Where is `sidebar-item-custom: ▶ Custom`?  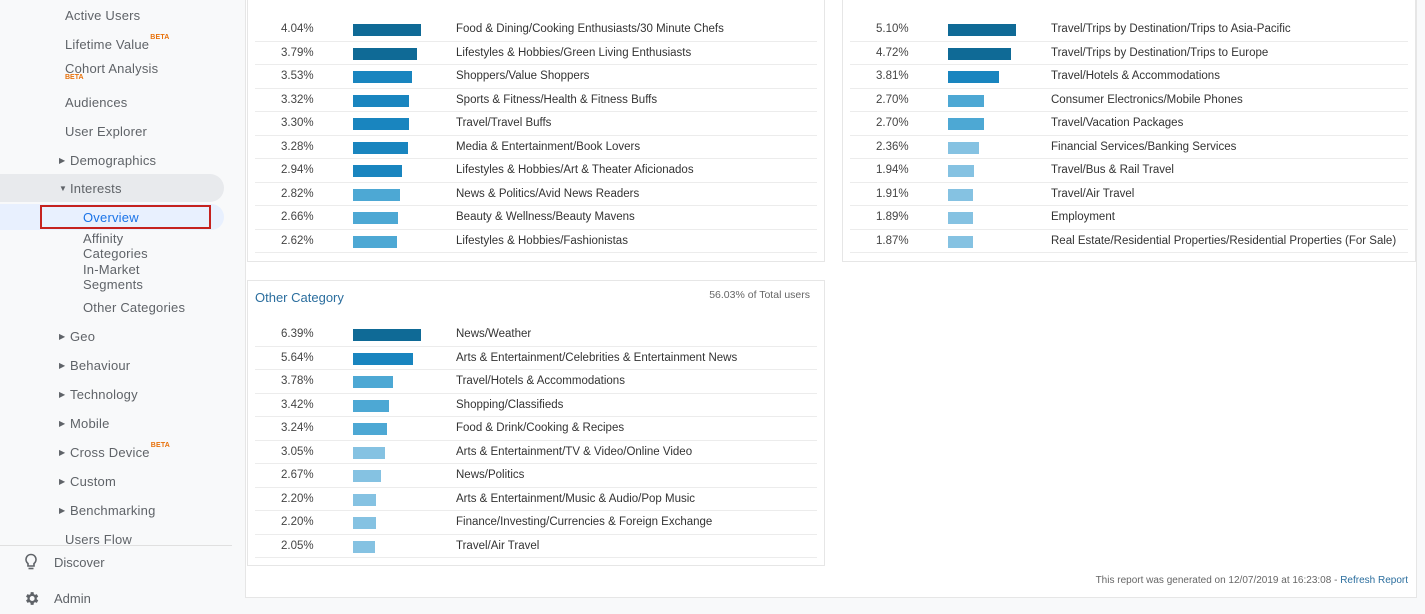
sidebar-item-custom: ▶ Custom is located at coordinates (112, 481).